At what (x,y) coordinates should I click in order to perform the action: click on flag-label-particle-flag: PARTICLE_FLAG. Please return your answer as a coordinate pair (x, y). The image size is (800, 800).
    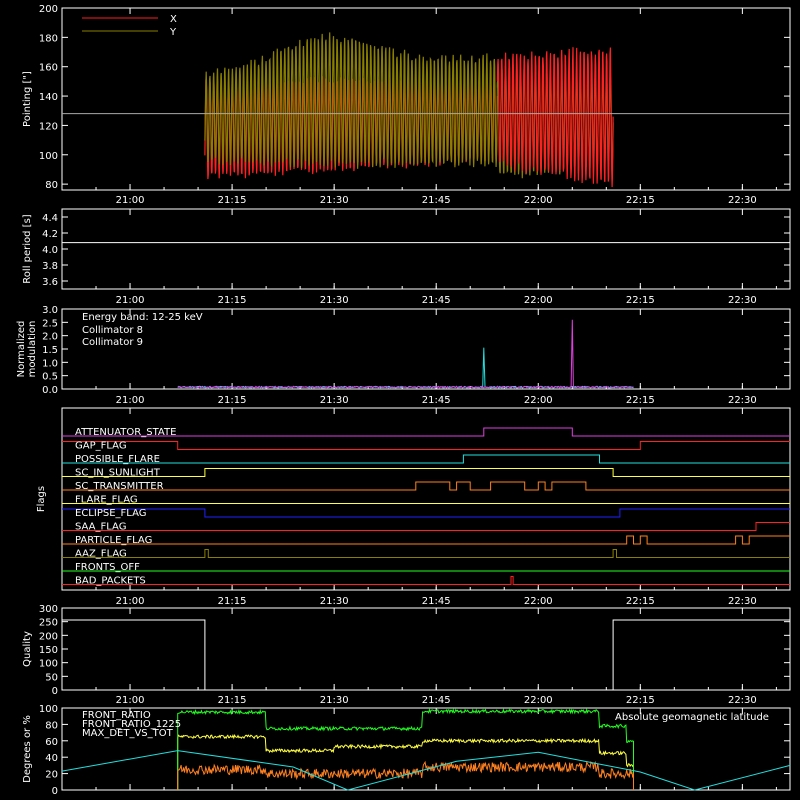
    Looking at the image, I should click on (113, 540).